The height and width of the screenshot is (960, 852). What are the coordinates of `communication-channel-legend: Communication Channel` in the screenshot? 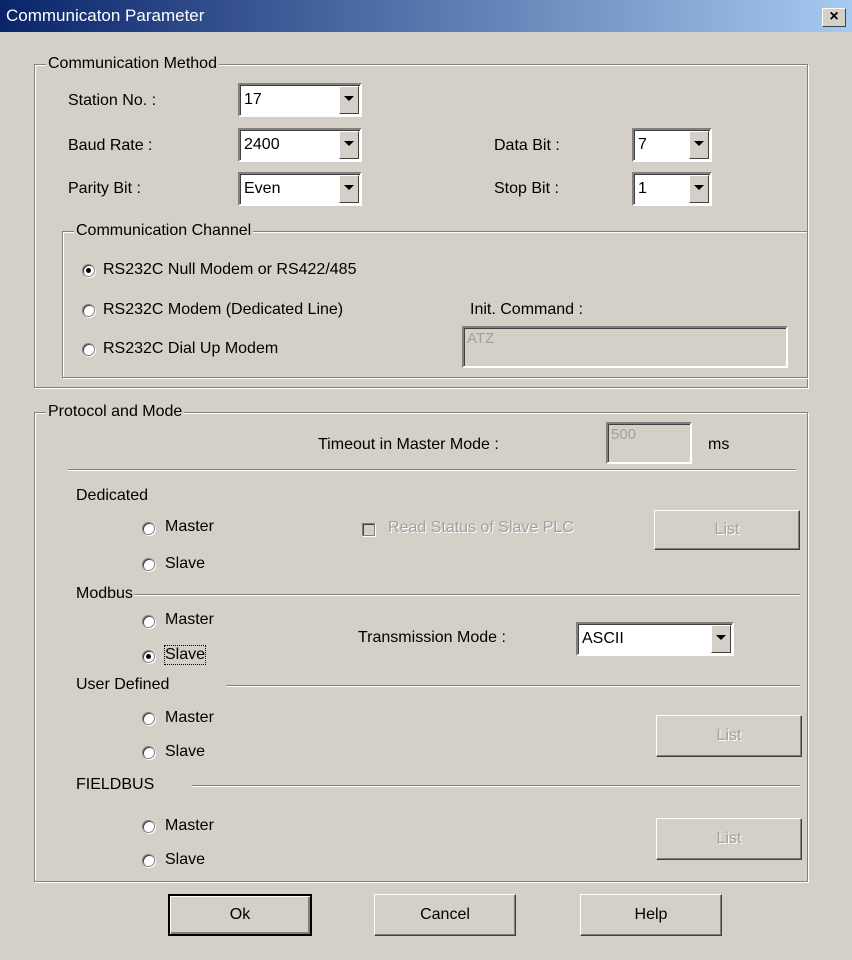 It's located at (164, 231).